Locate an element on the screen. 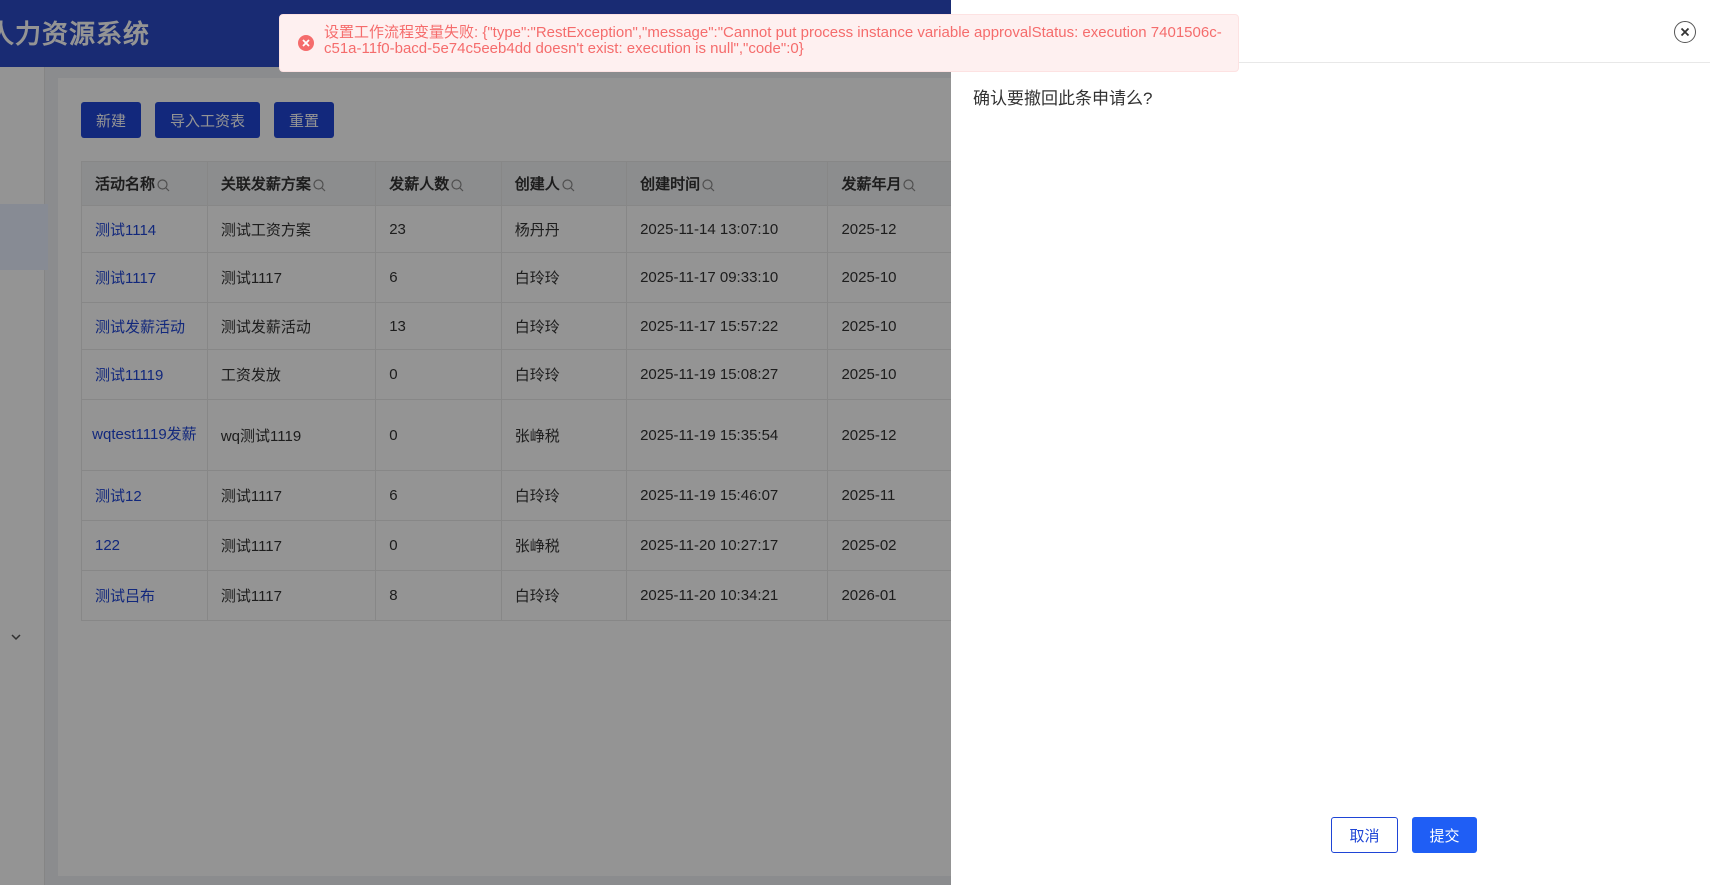  error-icon is located at coordinates (306, 43).